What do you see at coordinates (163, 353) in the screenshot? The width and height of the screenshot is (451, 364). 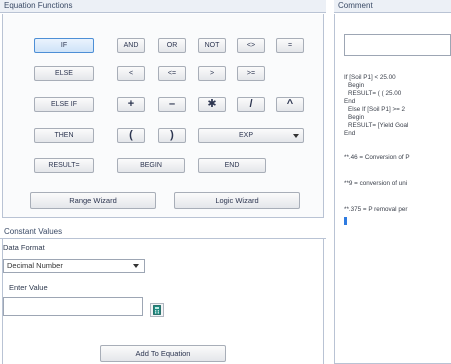 I see `add-to-equation-button: Add To Equation` at bounding box center [163, 353].